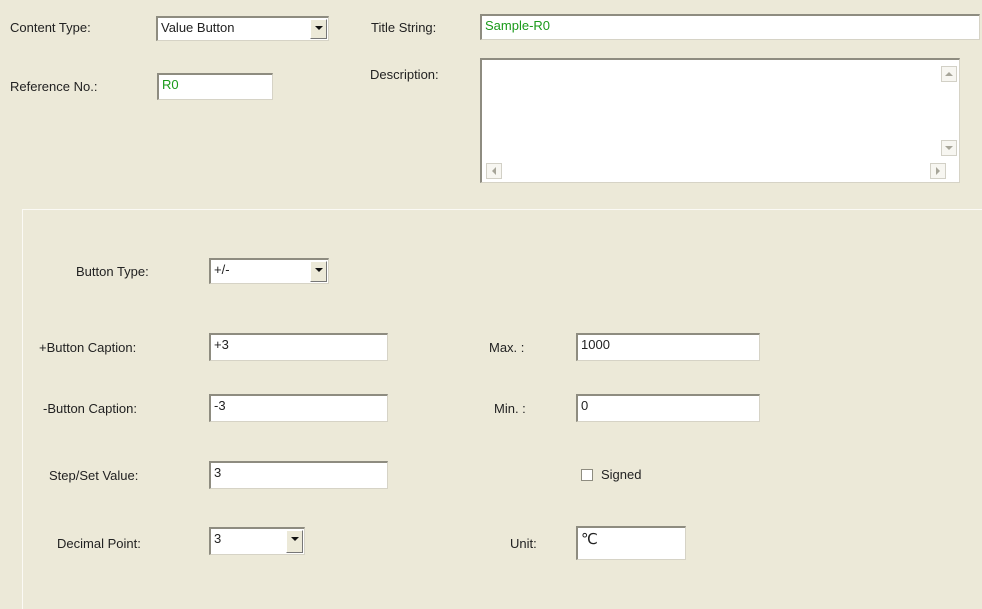 This screenshot has height=609, width=982. I want to click on reference-no-label: Reference No.:, so click(54, 86).